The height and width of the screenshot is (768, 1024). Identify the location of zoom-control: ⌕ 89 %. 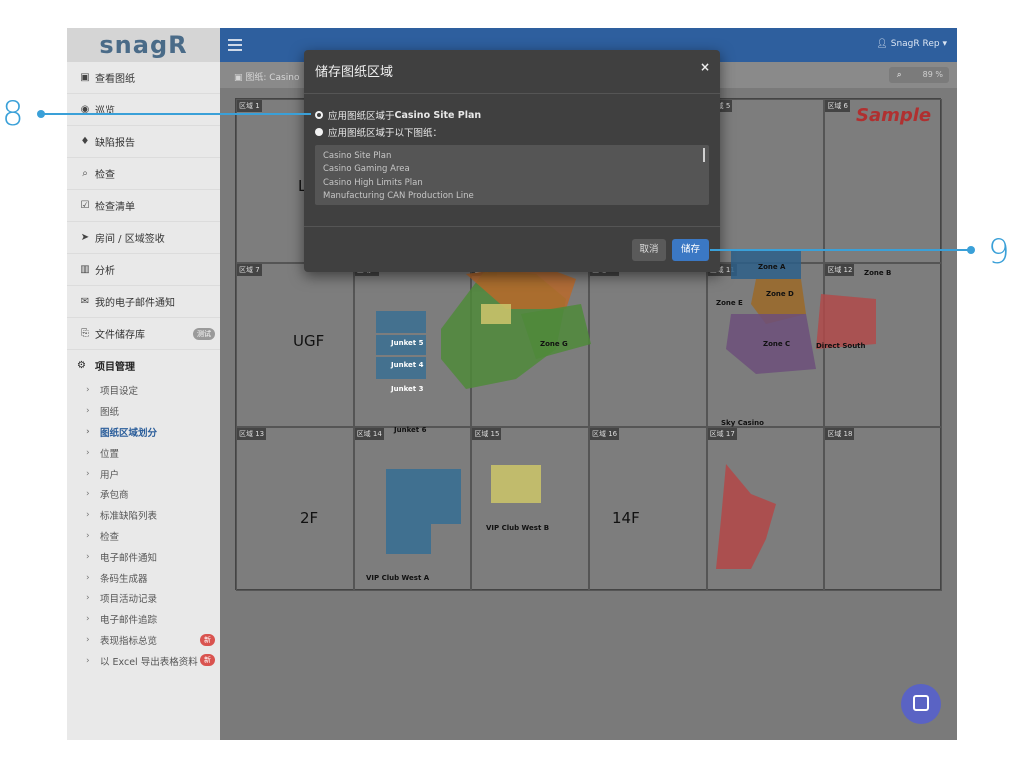
(919, 75).